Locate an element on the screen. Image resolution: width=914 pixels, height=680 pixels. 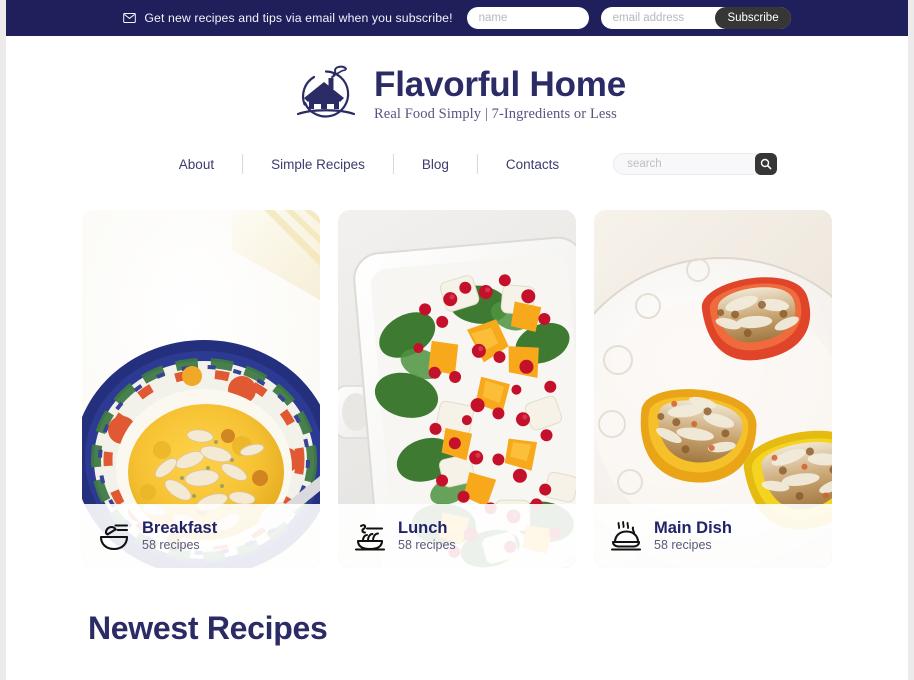
category-title: Breakfast is located at coordinates (180, 528).